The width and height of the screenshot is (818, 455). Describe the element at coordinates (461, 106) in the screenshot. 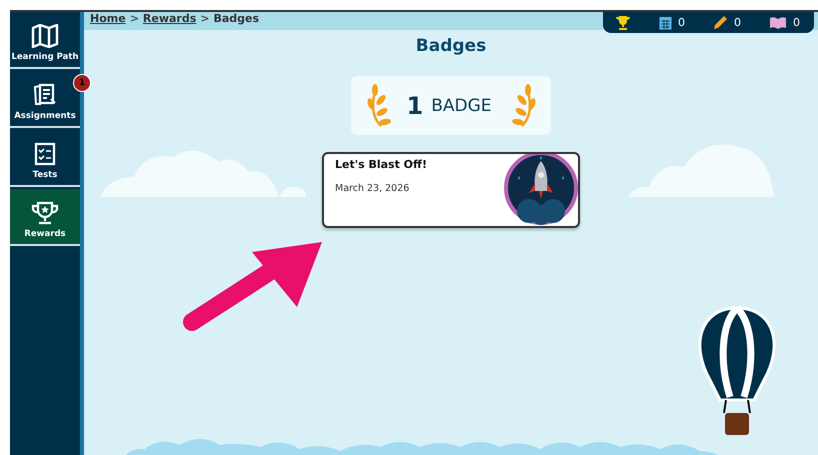

I see `badge-count-label: BADGE` at that location.